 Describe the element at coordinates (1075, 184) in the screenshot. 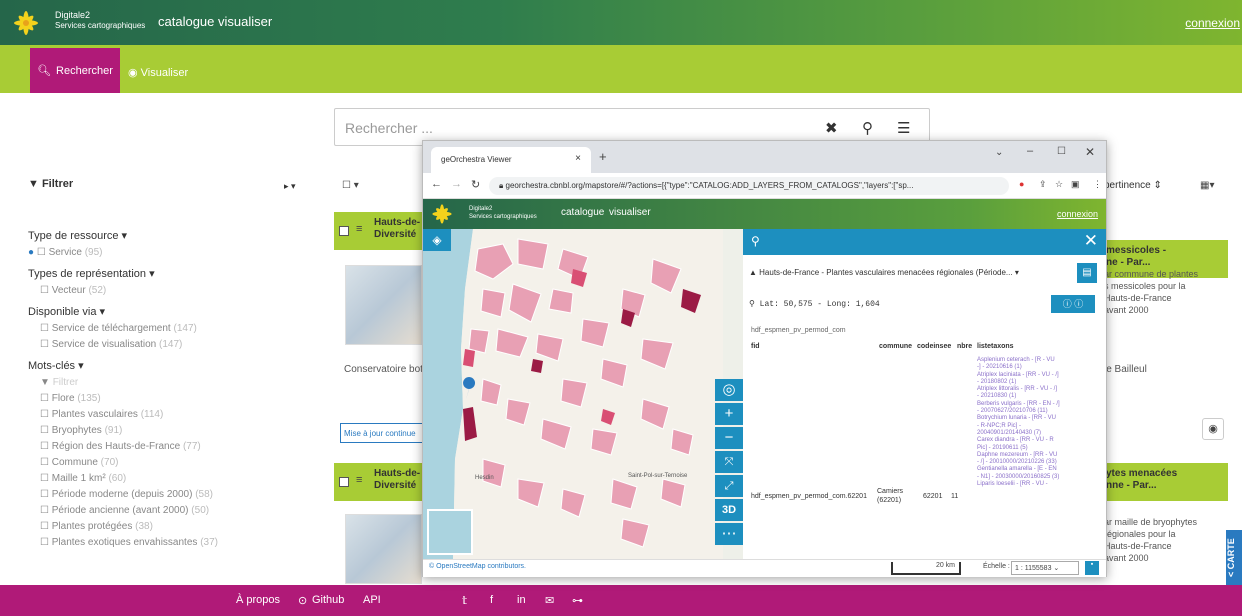

I see `sidepanel-icon: ▣` at that location.